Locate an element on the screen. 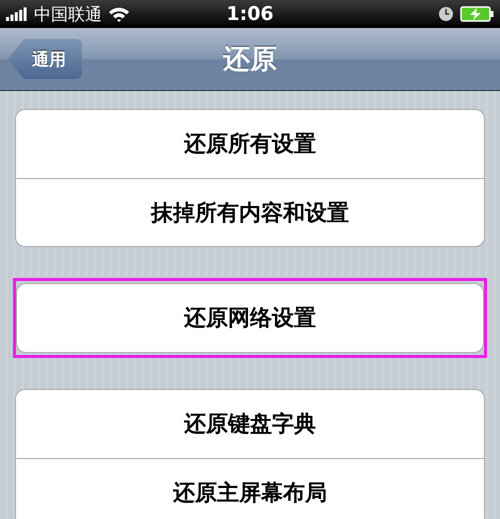 This screenshot has height=519, width=500. settings-row: 还原网络设置 is located at coordinates (250, 318).